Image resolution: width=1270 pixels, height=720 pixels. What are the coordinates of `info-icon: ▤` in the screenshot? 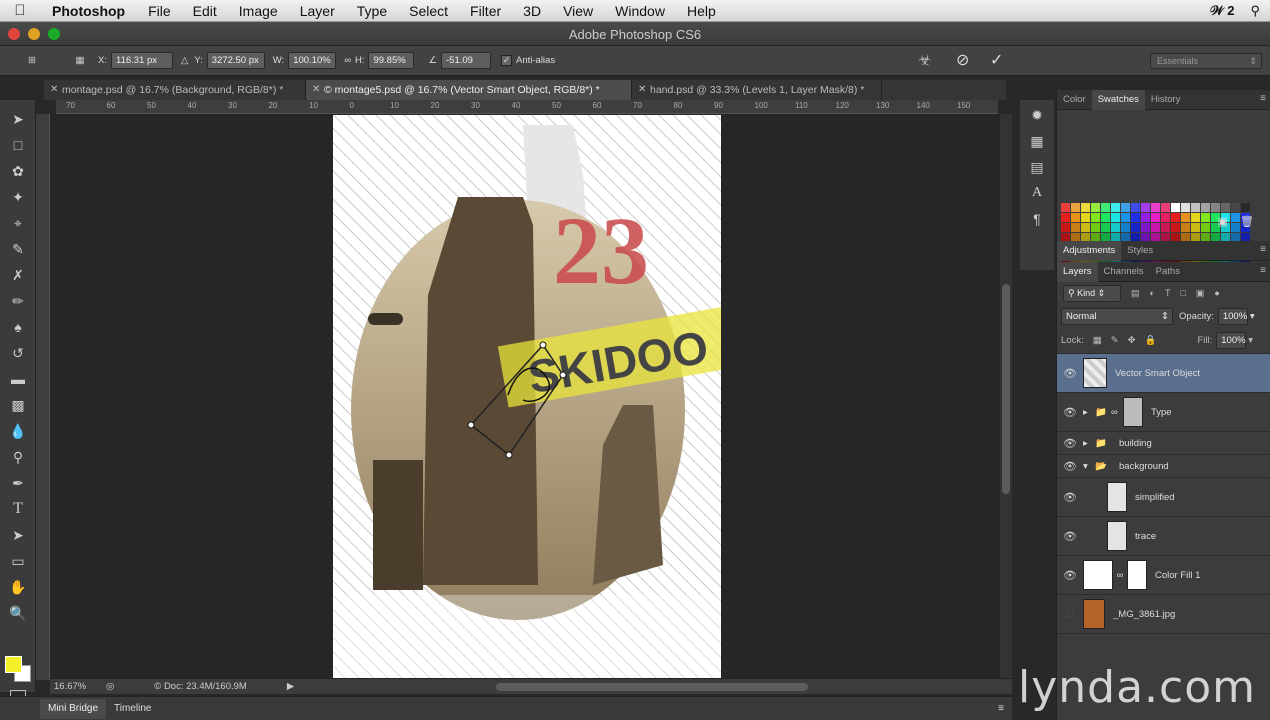 It's located at (1037, 167).